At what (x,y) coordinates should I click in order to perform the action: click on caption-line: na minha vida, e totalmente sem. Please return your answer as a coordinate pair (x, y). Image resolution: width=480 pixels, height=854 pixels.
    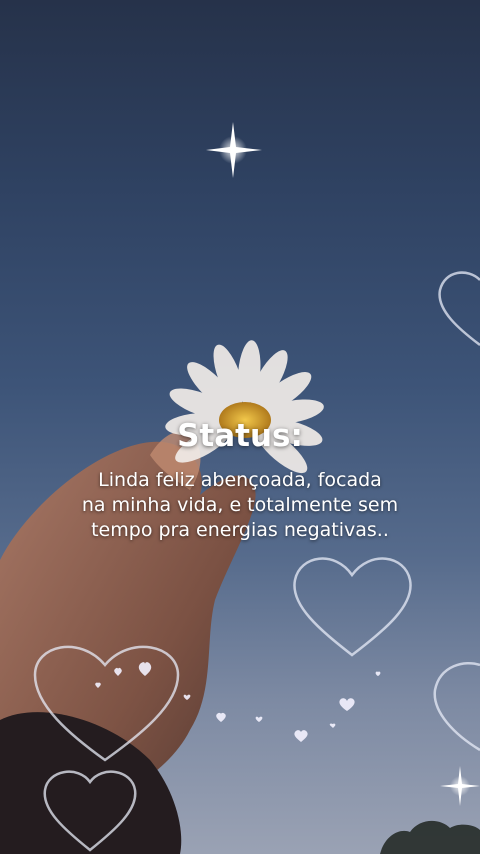
    Looking at the image, I should click on (240, 505).